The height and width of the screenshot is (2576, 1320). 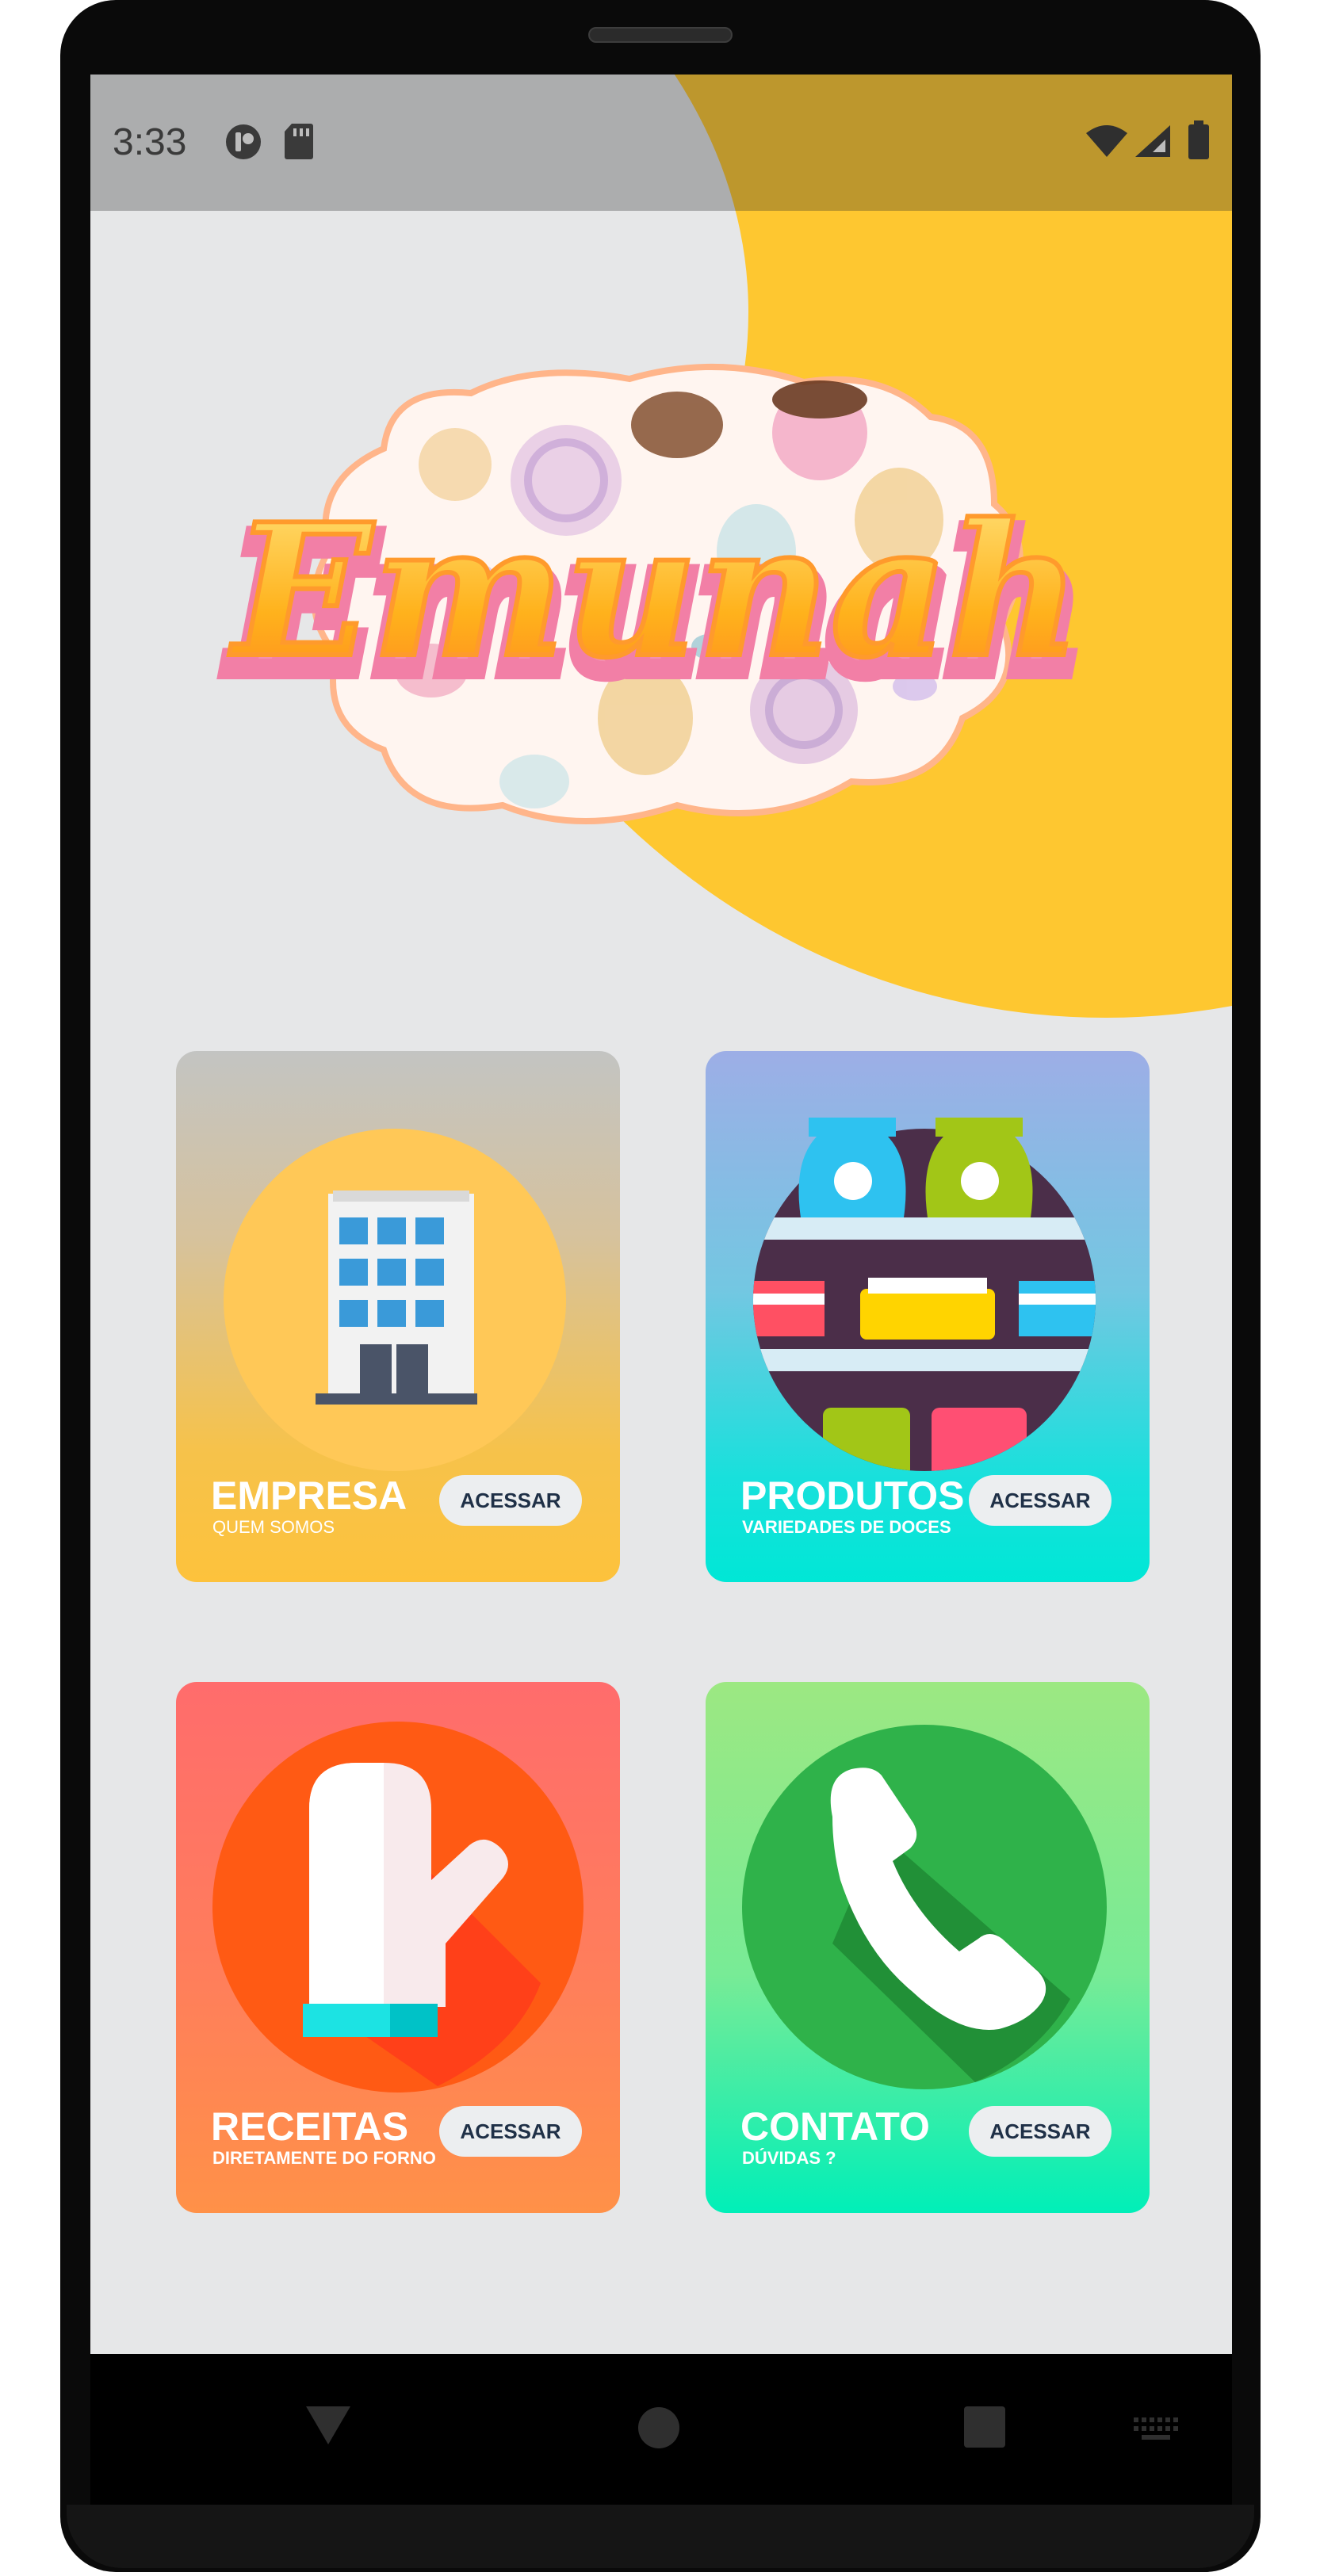 What do you see at coordinates (1157, 2431) in the screenshot?
I see `keyboard-icon` at bounding box center [1157, 2431].